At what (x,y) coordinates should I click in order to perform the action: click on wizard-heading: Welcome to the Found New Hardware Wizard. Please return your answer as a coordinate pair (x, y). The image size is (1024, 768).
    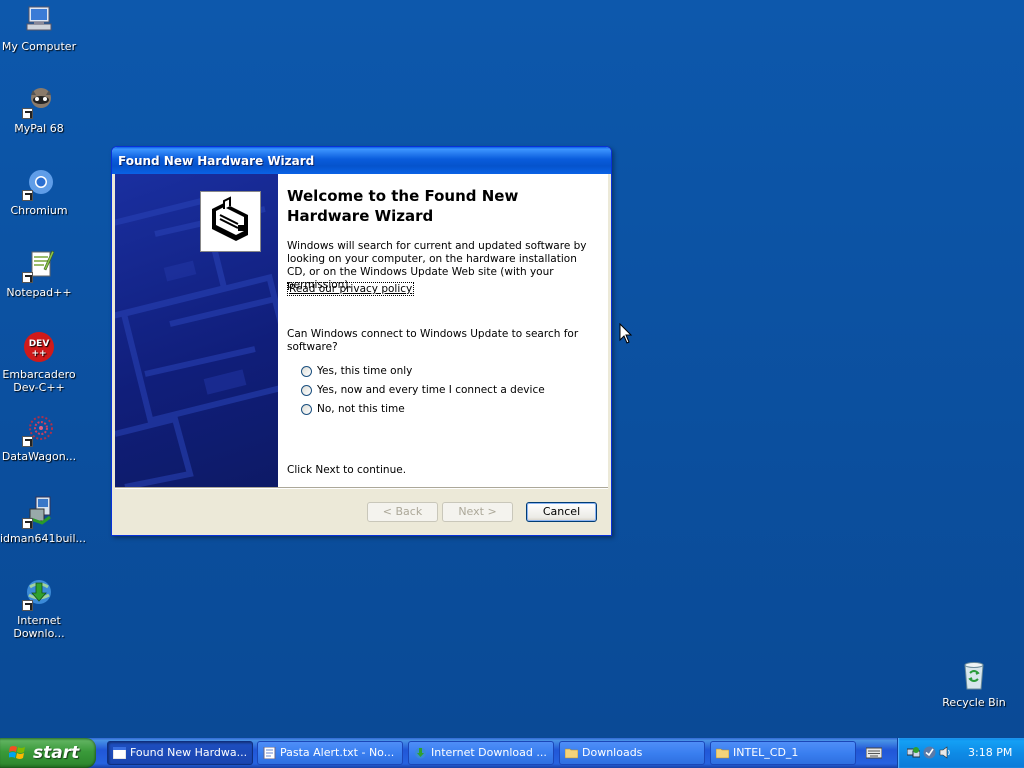
    Looking at the image, I should click on (403, 206).